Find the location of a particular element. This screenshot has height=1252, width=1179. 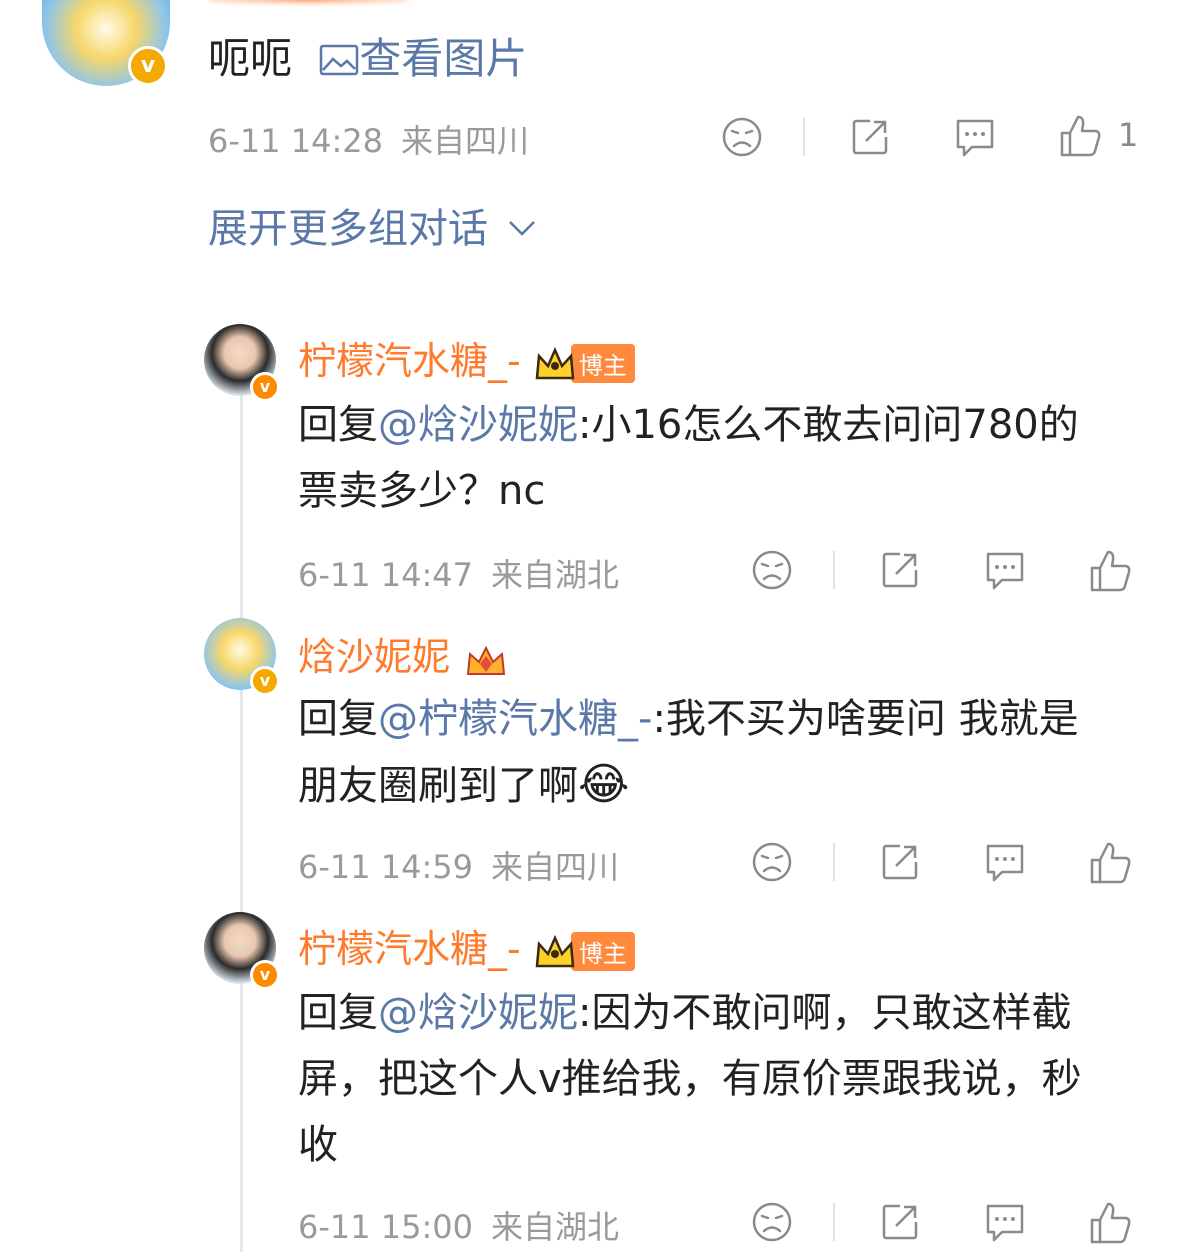

reply-meta: 6-11 14:59 来自四川 is located at coordinates (458, 865).